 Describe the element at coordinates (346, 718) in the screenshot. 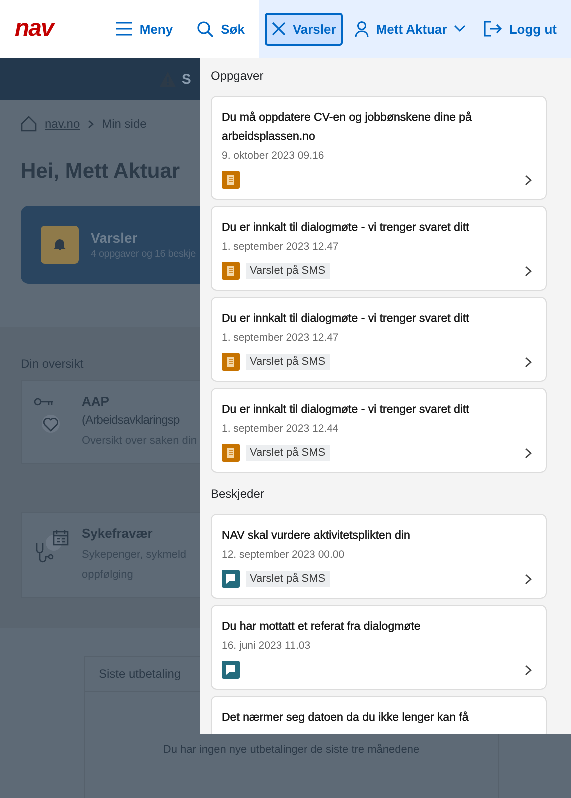

I see `notification-title: Det nærmer seg datoen da du ikke lenger kan få` at that location.